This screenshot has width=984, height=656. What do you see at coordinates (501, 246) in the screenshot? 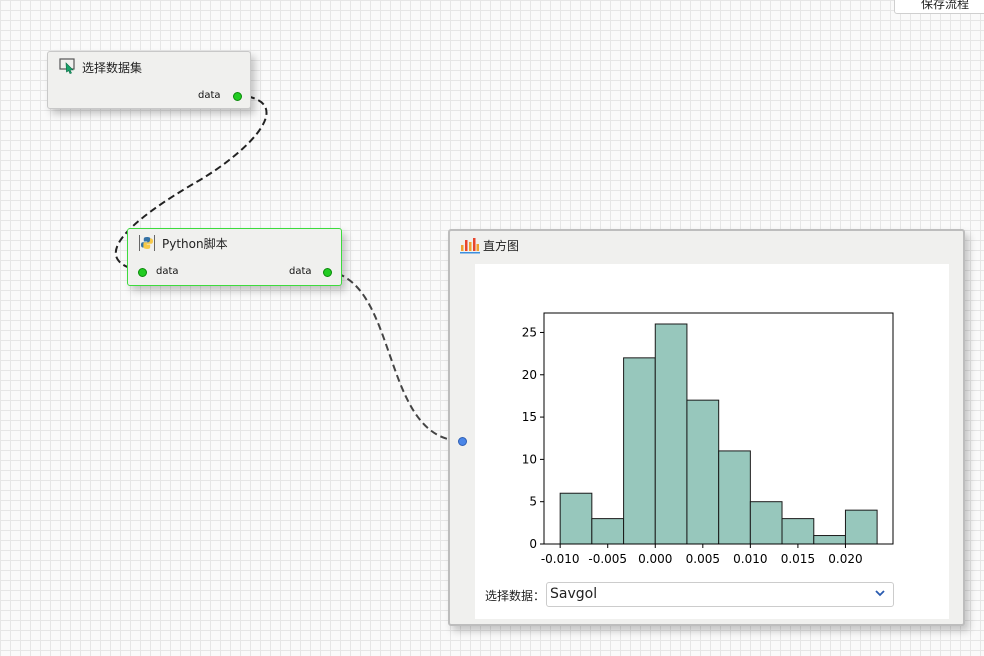
I see `node-title: 直方图` at bounding box center [501, 246].